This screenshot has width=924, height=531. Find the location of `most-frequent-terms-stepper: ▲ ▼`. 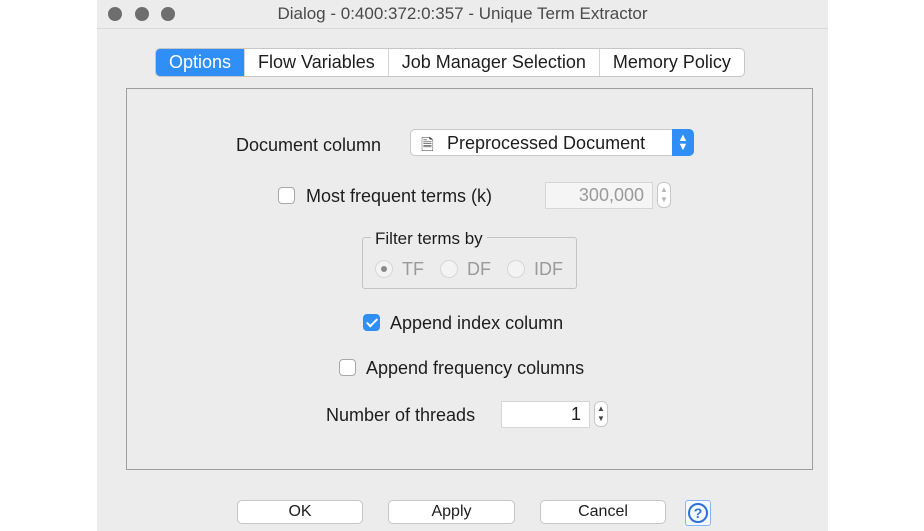

most-frequent-terms-stepper: ▲ ▼ is located at coordinates (664, 195).